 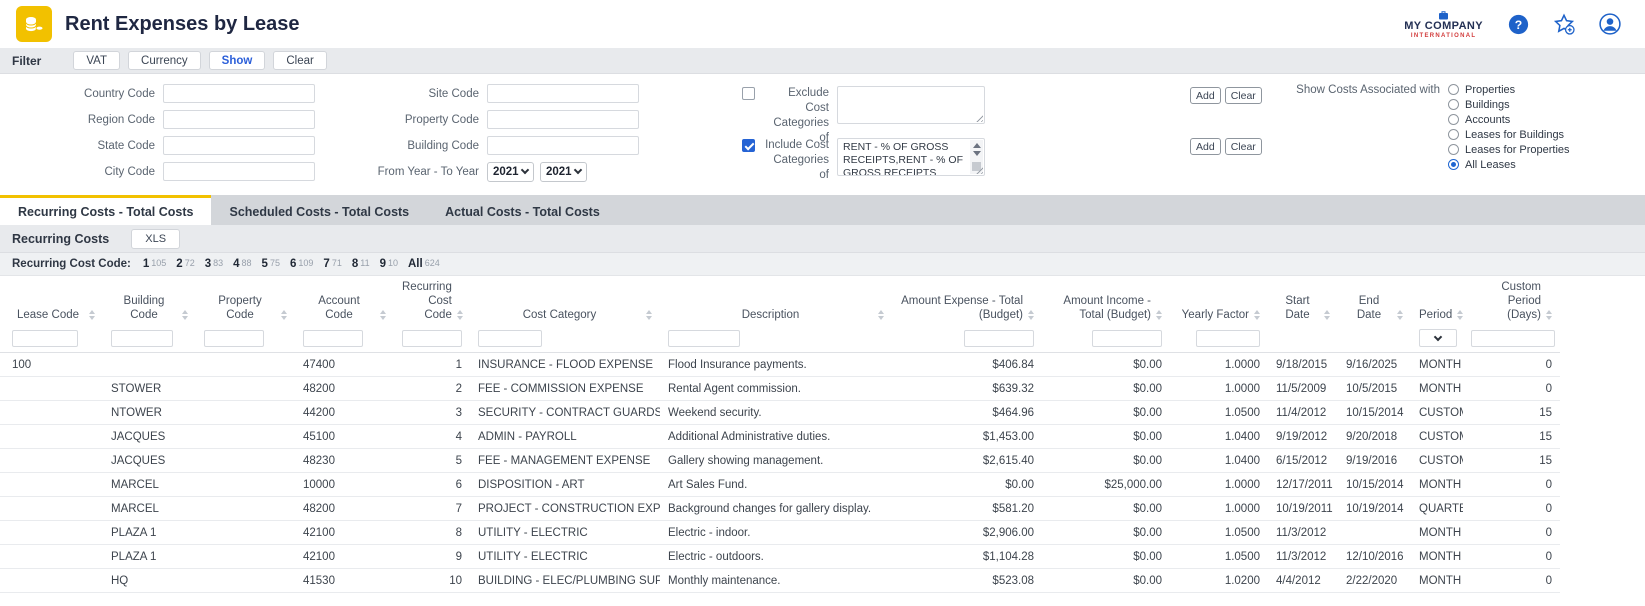 I want to click on from-year-select: 2021, so click(x=510, y=171).